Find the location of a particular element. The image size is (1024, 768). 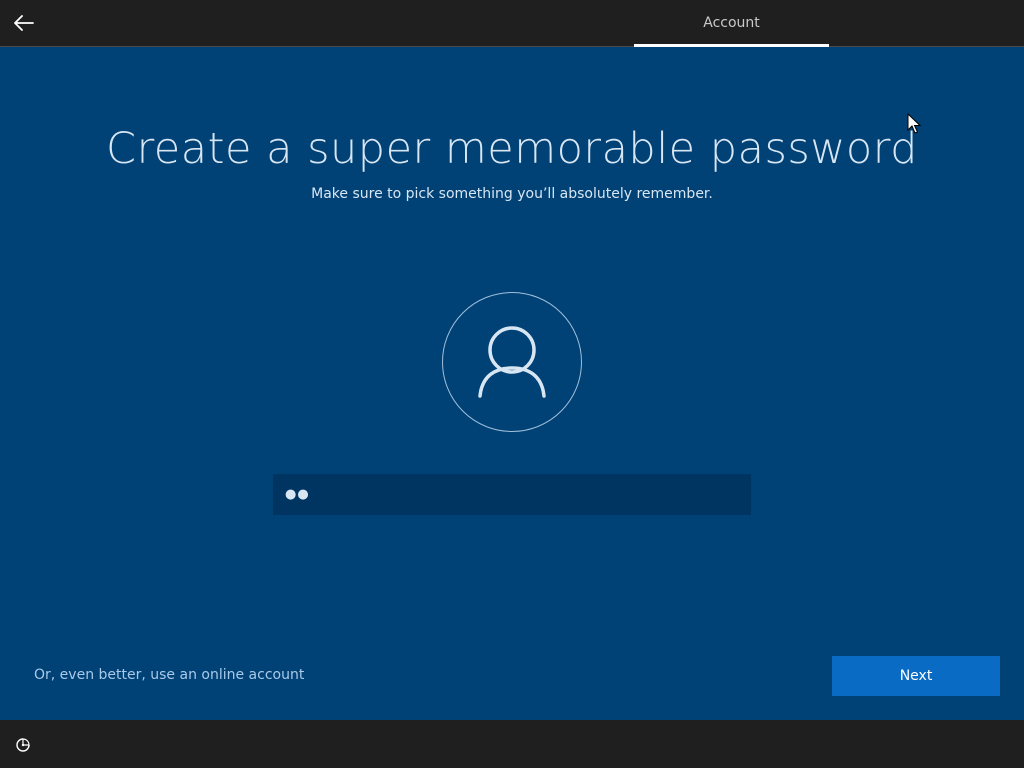

next-button-label: Next is located at coordinates (916, 676).